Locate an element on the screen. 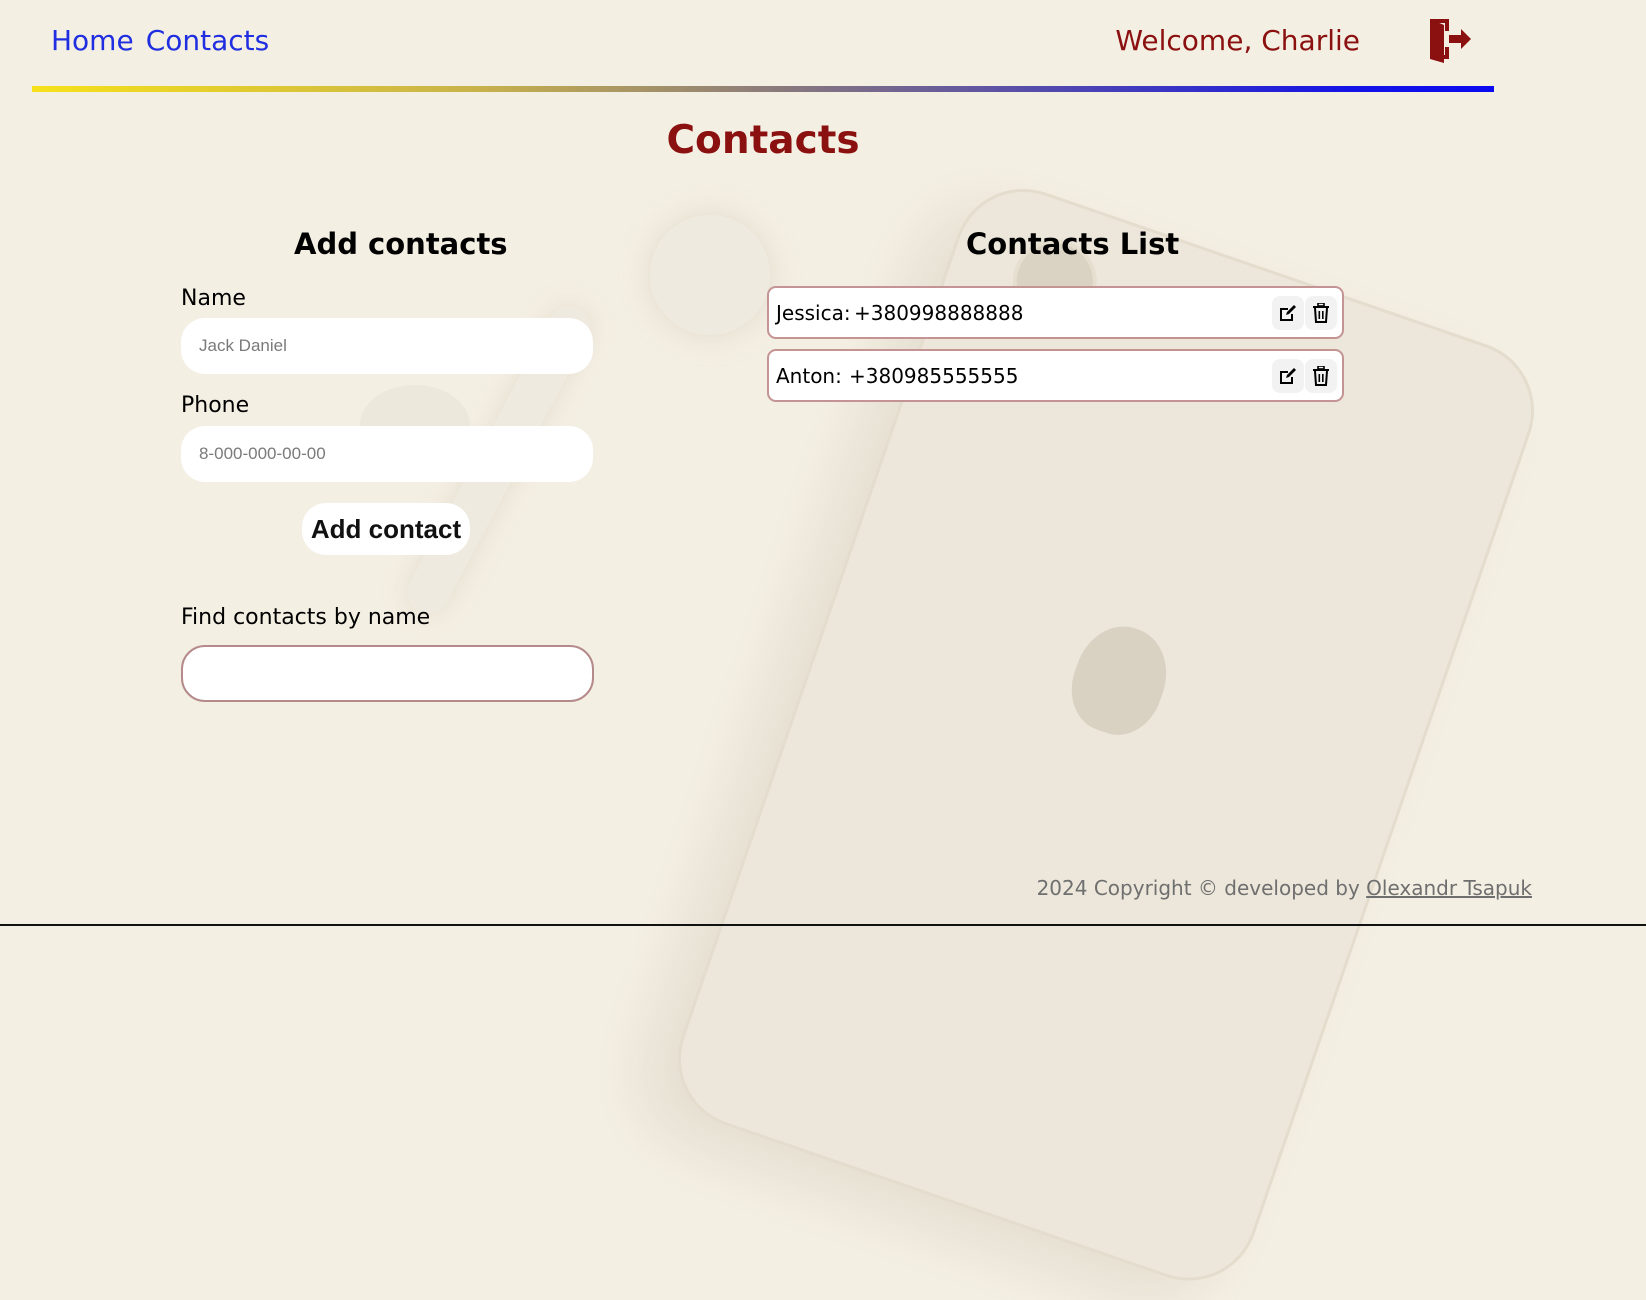  header: Home Contacts Welcome, Charlie is located at coordinates (763, 46).